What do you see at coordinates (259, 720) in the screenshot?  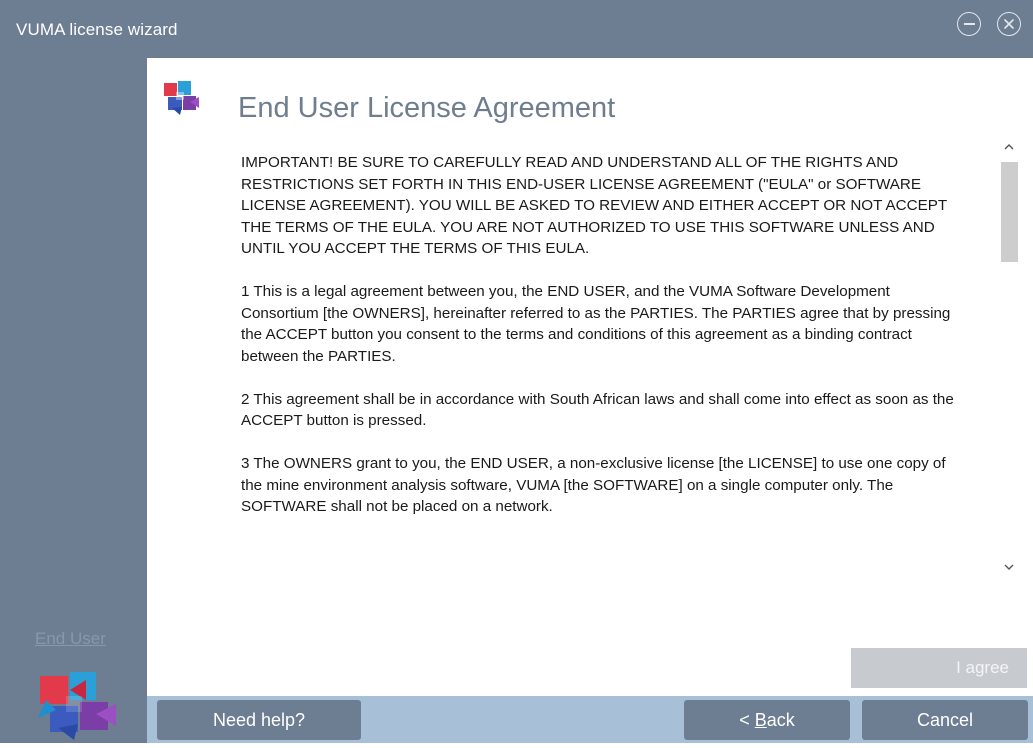 I see `need-help-button: Need help?` at bounding box center [259, 720].